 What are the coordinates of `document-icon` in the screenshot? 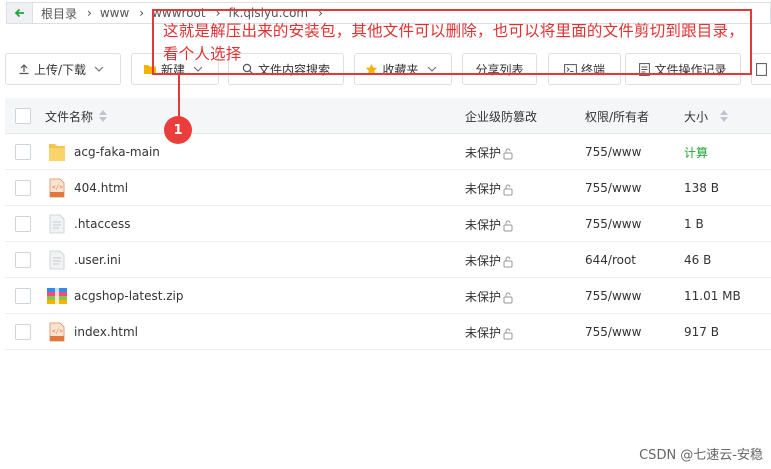 It's located at (761, 69).